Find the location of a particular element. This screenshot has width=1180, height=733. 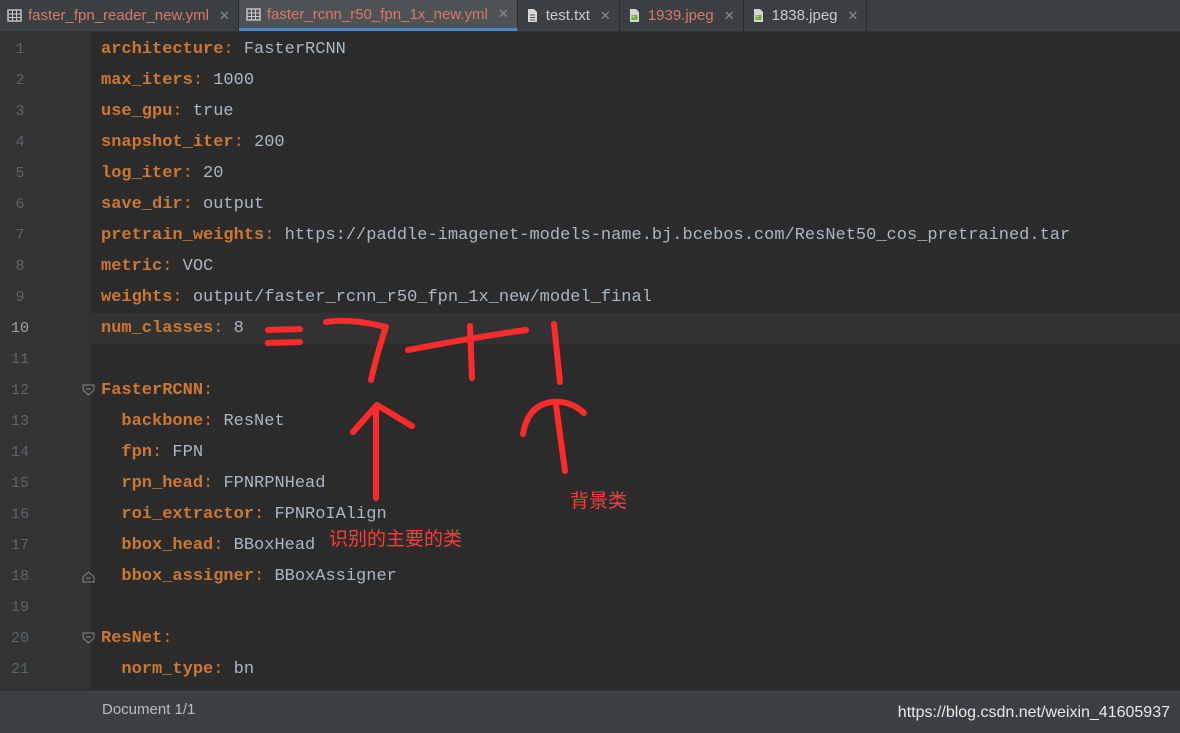

line-number: 9 is located at coordinates (20, 297).